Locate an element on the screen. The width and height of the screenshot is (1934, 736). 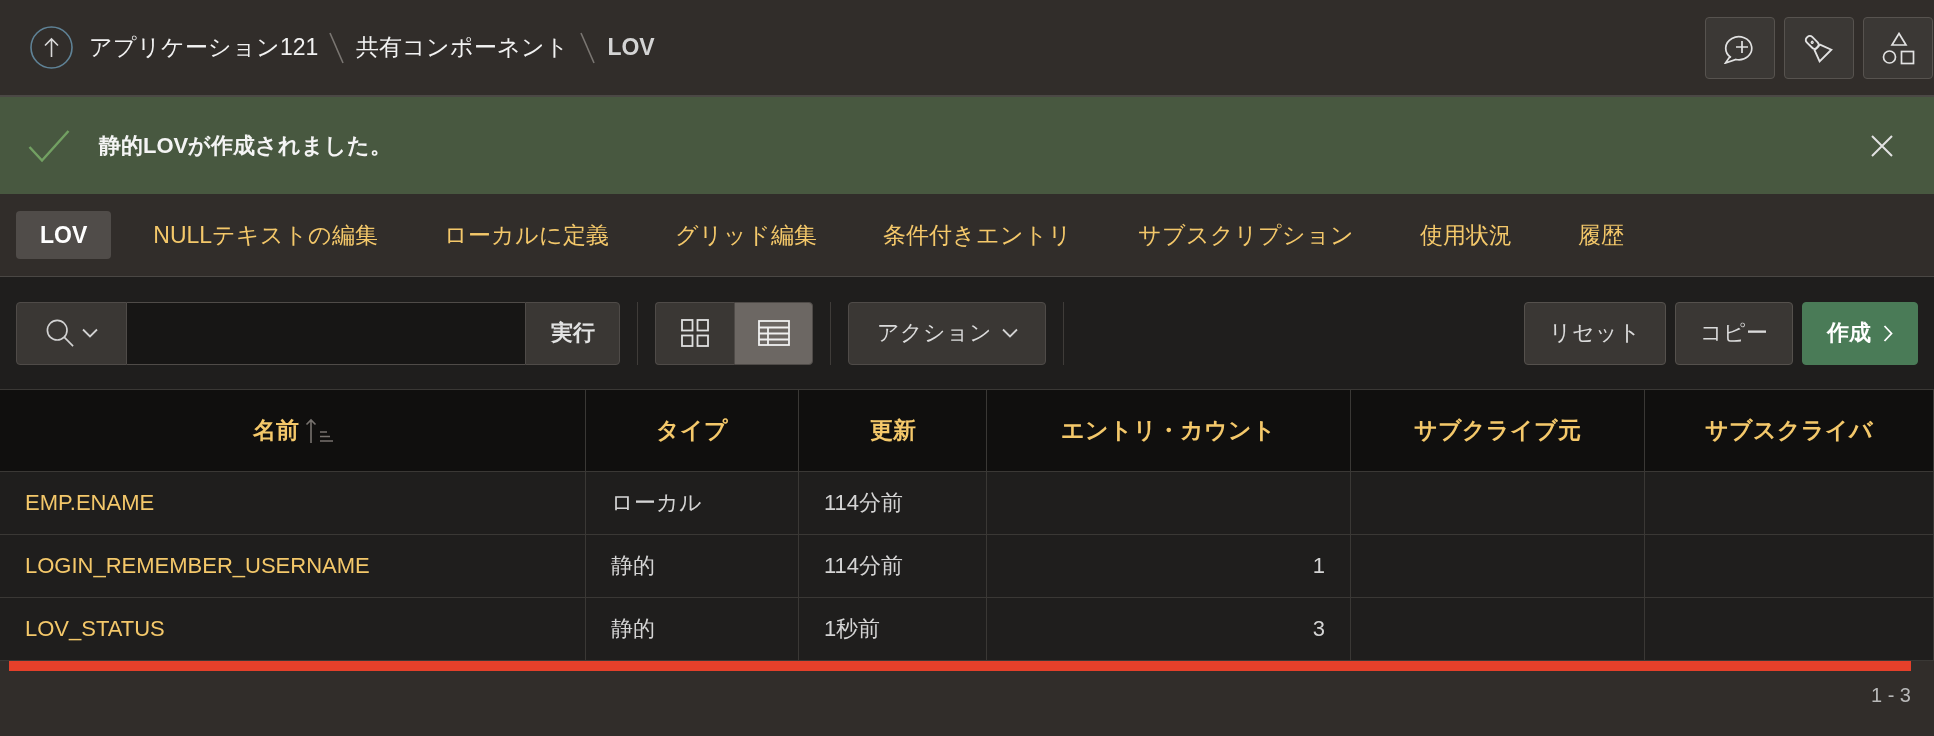
check-icon is located at coordinates (49, 145).